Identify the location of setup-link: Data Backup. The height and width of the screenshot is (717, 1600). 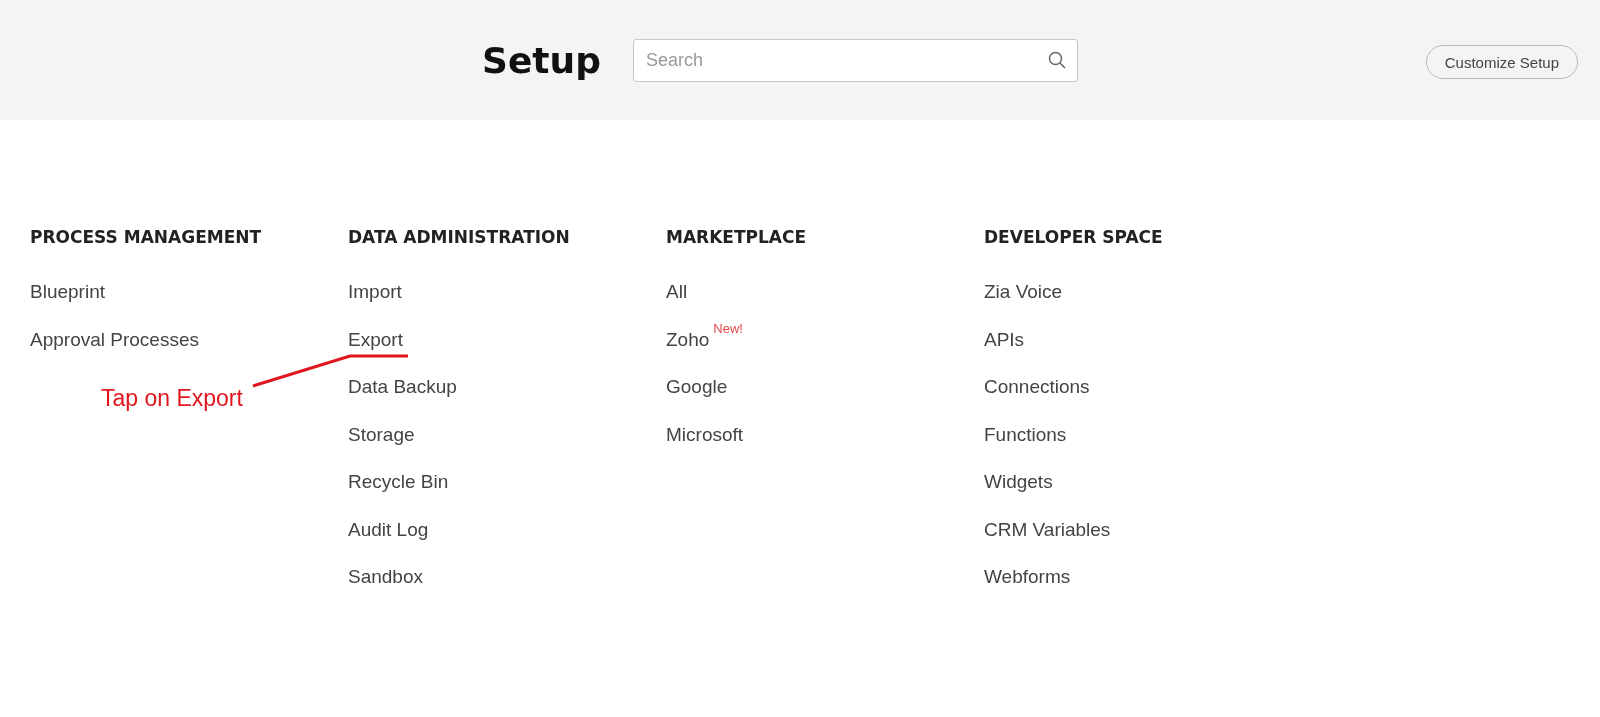
(402, 387).